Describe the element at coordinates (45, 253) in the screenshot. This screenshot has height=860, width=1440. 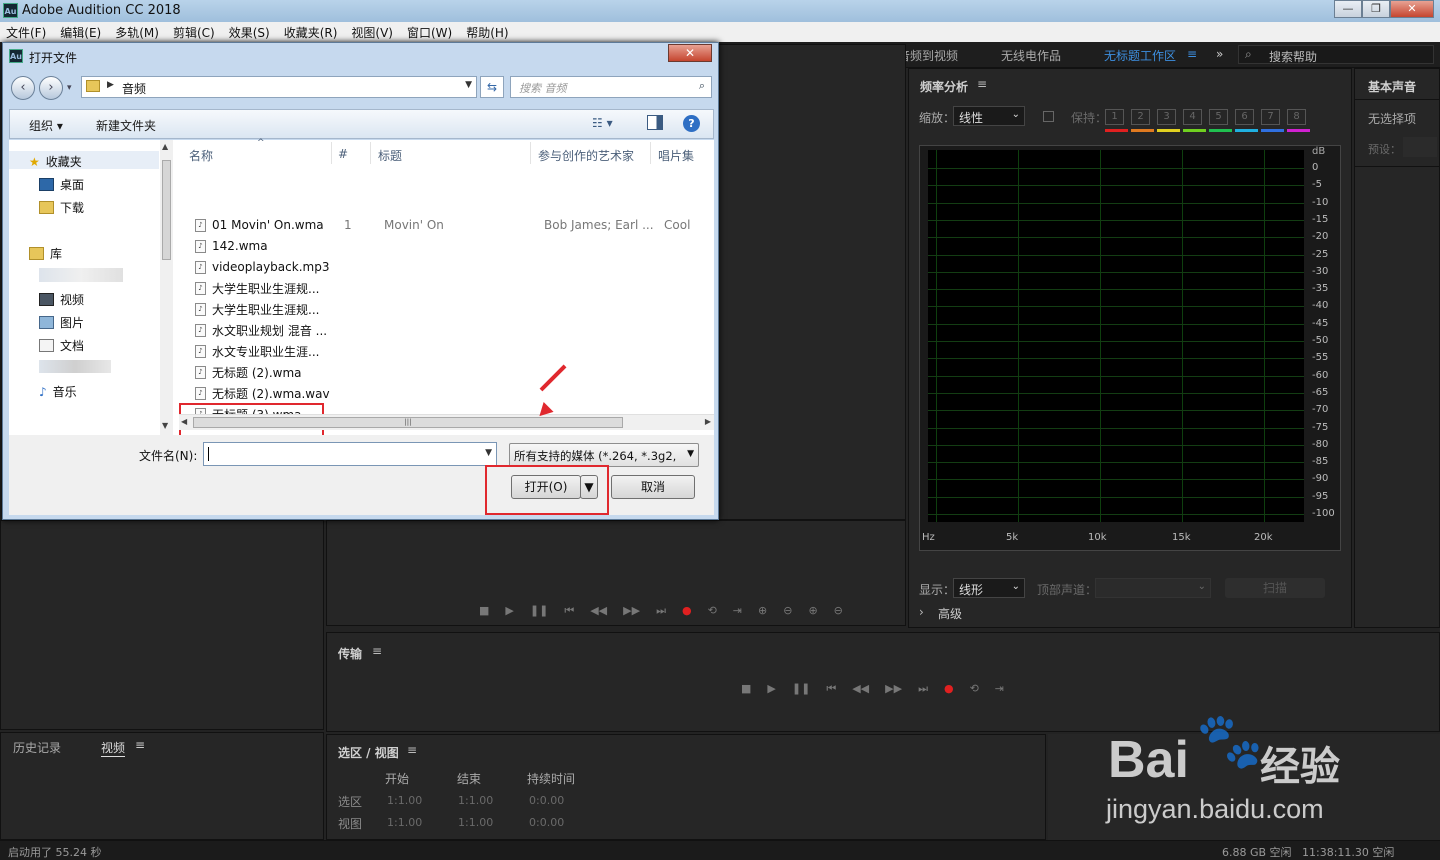
I see `nav-library: 库` at that location.